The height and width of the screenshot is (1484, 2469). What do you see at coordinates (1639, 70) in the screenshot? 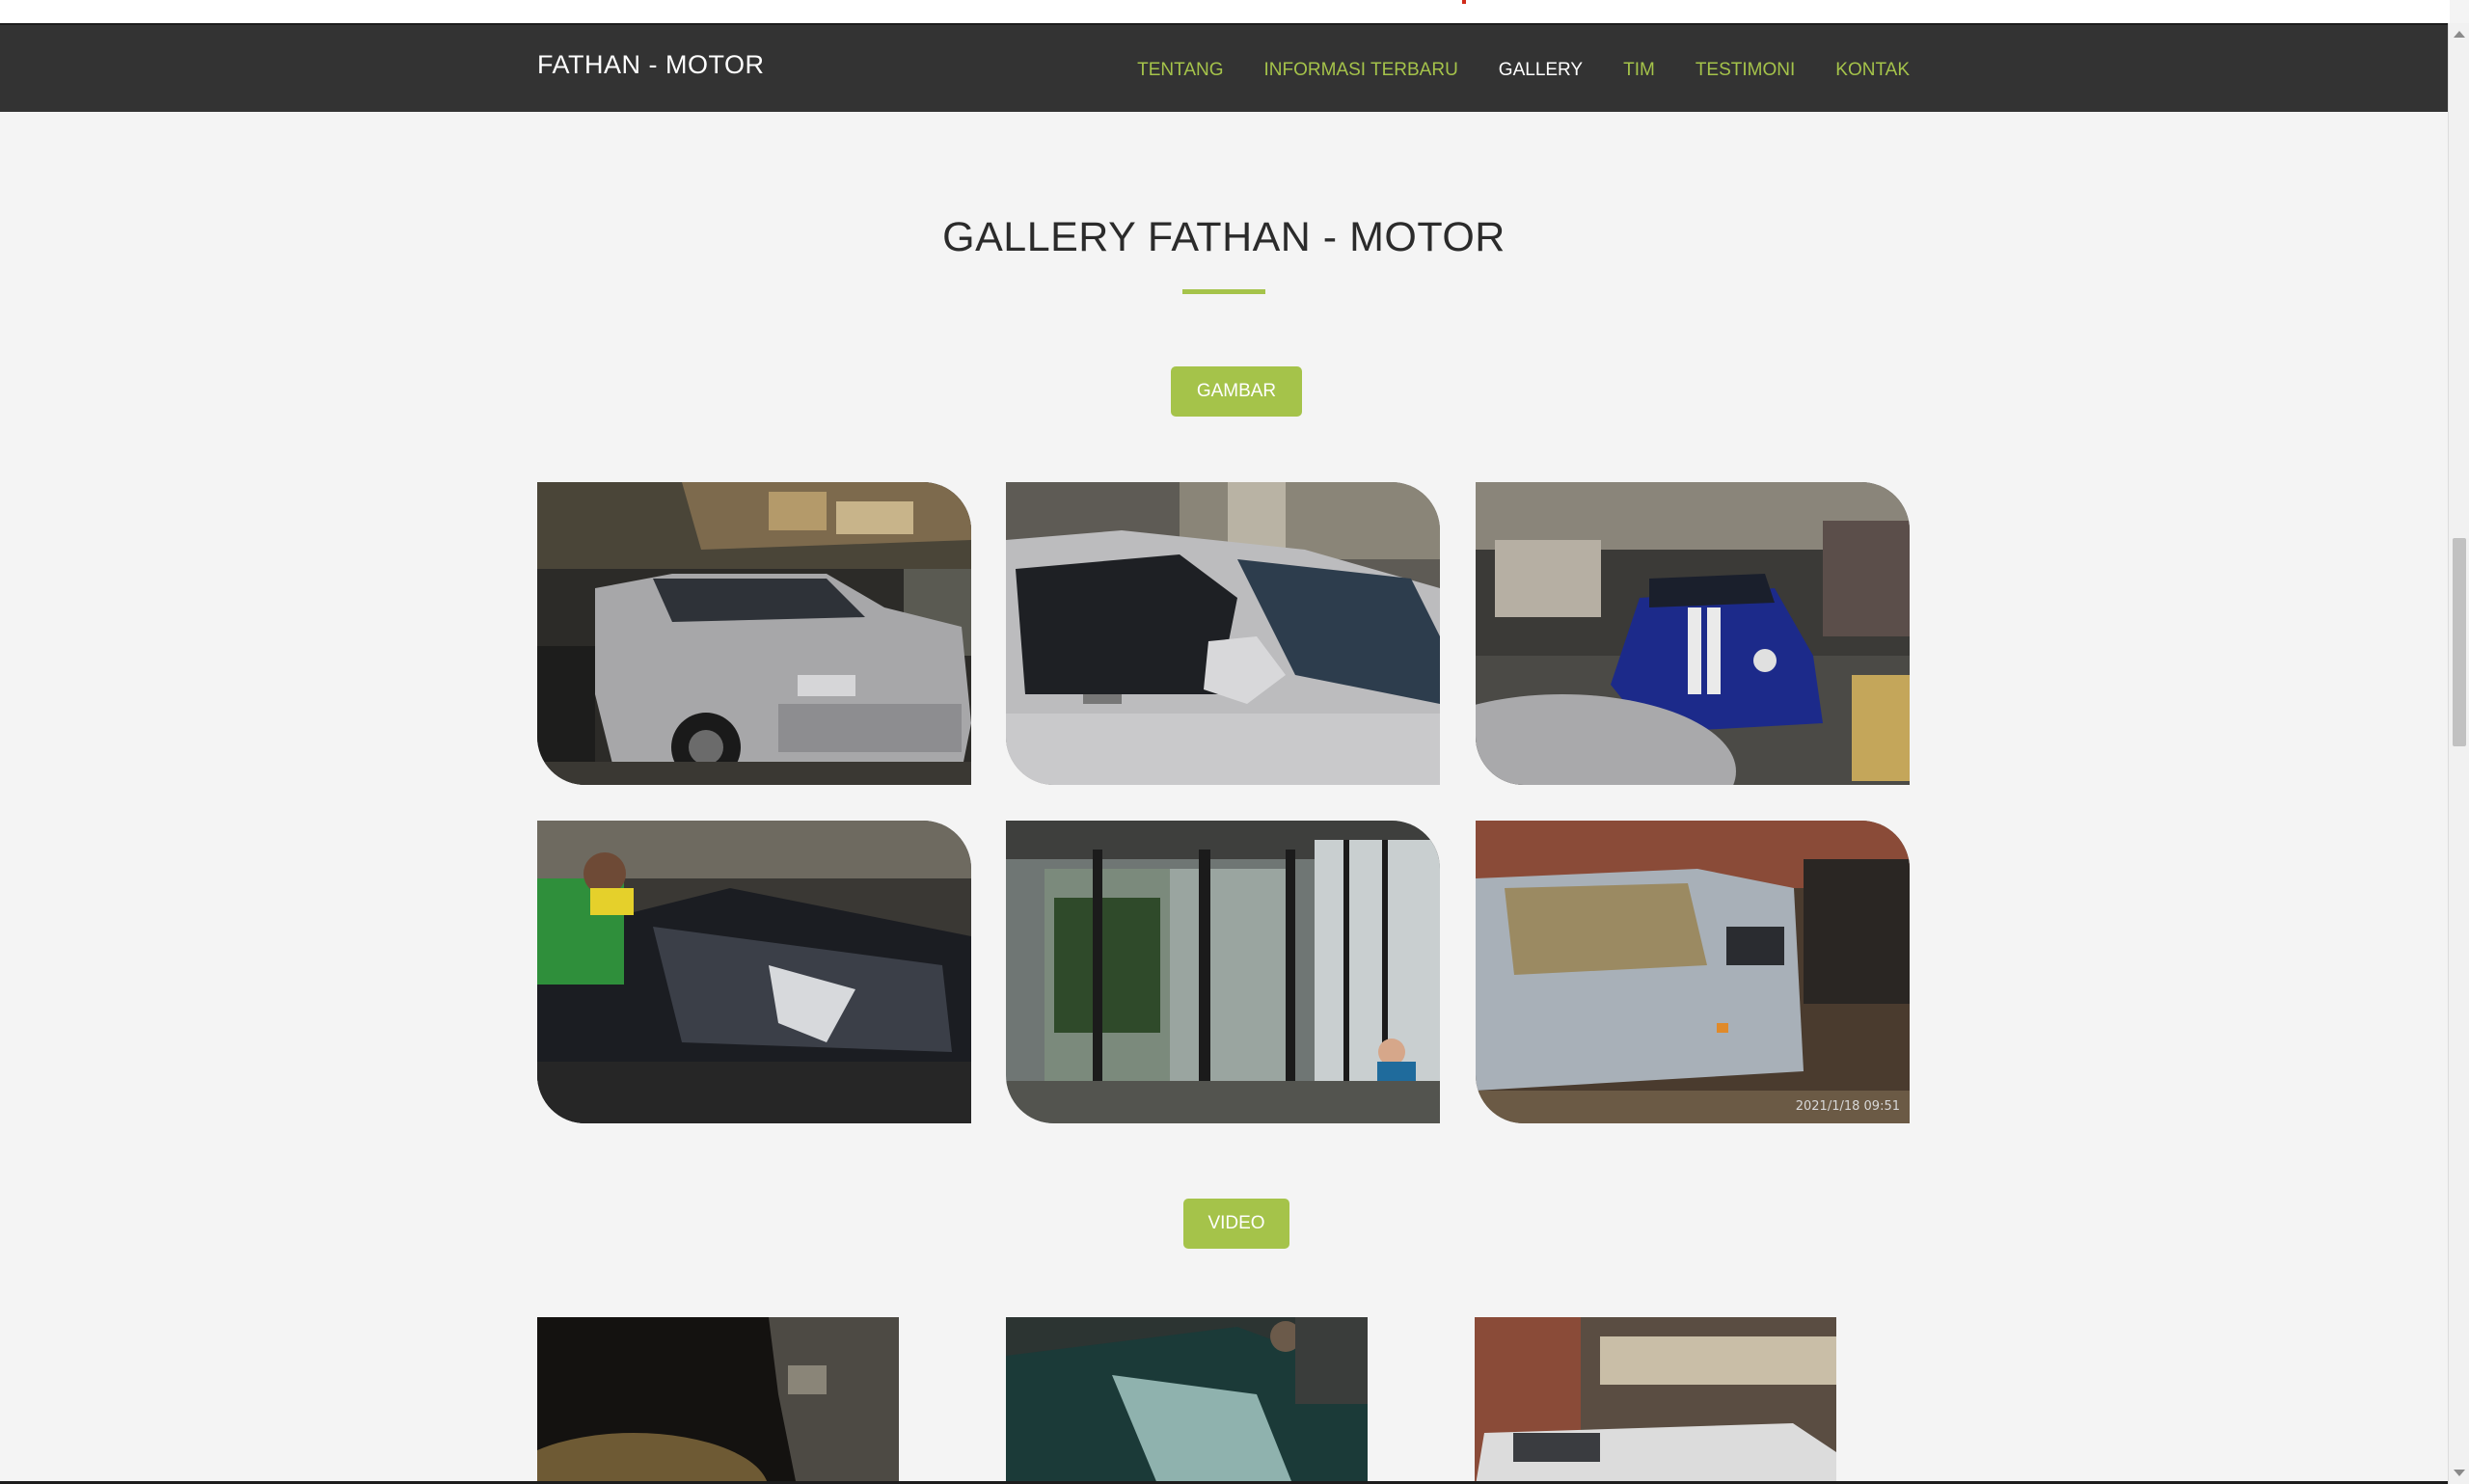
I see `nav-item-tim: TIM` at bounding box center [1639, 70].